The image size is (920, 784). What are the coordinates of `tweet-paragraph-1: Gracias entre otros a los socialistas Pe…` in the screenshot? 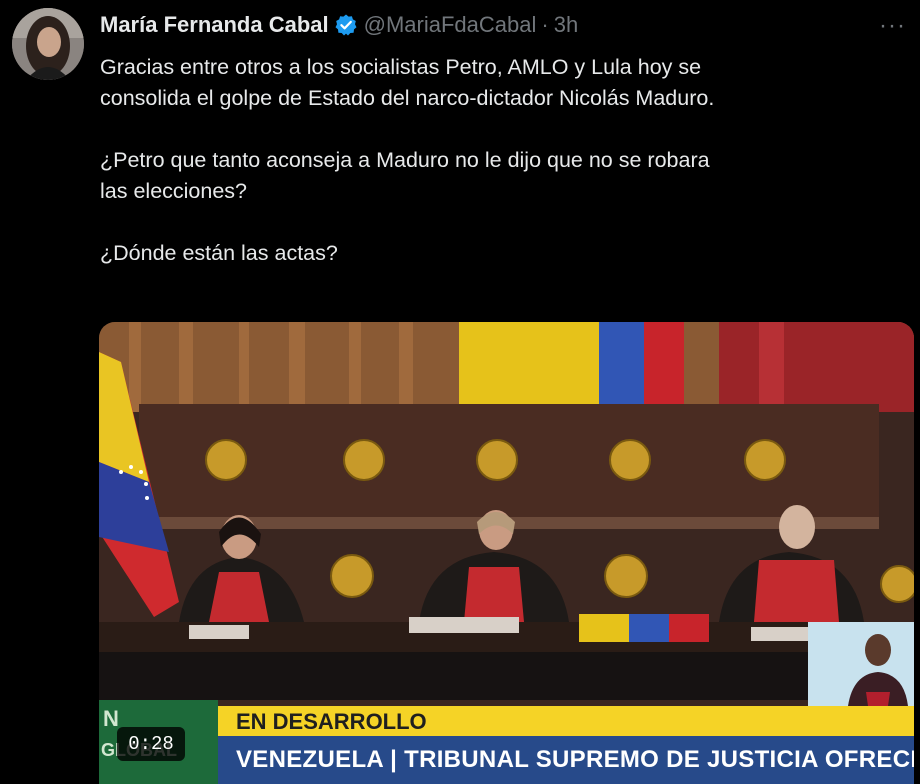 It's located at (407, 82).